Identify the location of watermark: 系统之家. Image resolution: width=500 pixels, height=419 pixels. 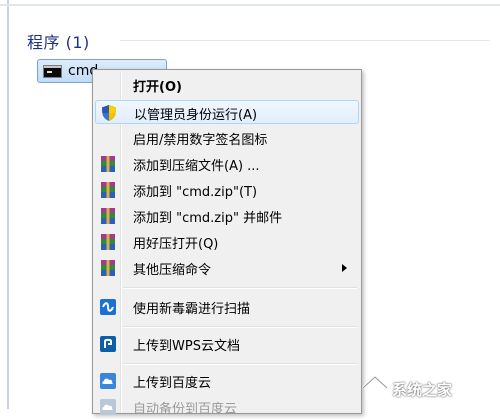
(426, 387).